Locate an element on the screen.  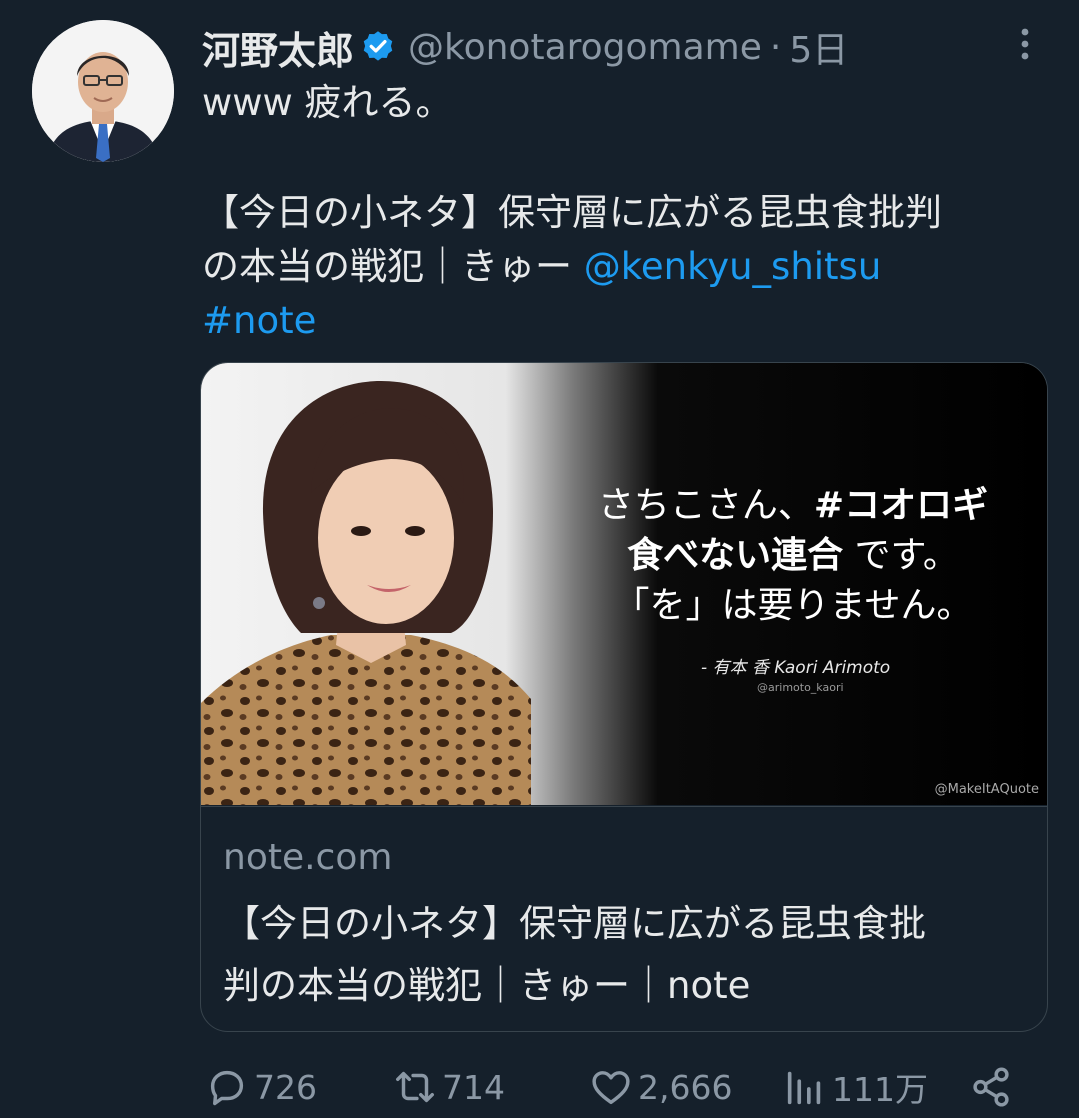
card-domain: note.com is located at coordinates (308, 857).